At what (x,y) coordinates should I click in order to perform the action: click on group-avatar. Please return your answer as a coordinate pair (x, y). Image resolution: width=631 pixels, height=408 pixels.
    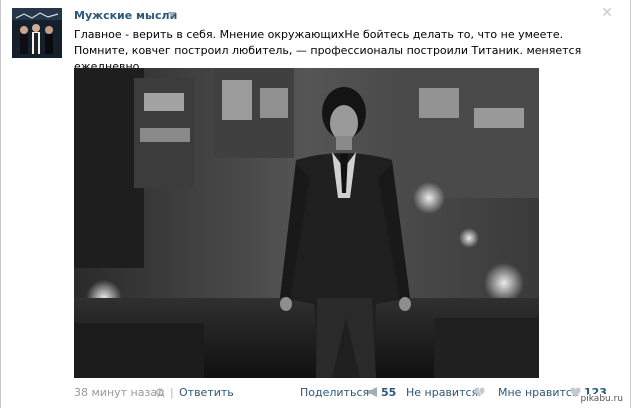
    Looking at the image, I should click on (37, 33).